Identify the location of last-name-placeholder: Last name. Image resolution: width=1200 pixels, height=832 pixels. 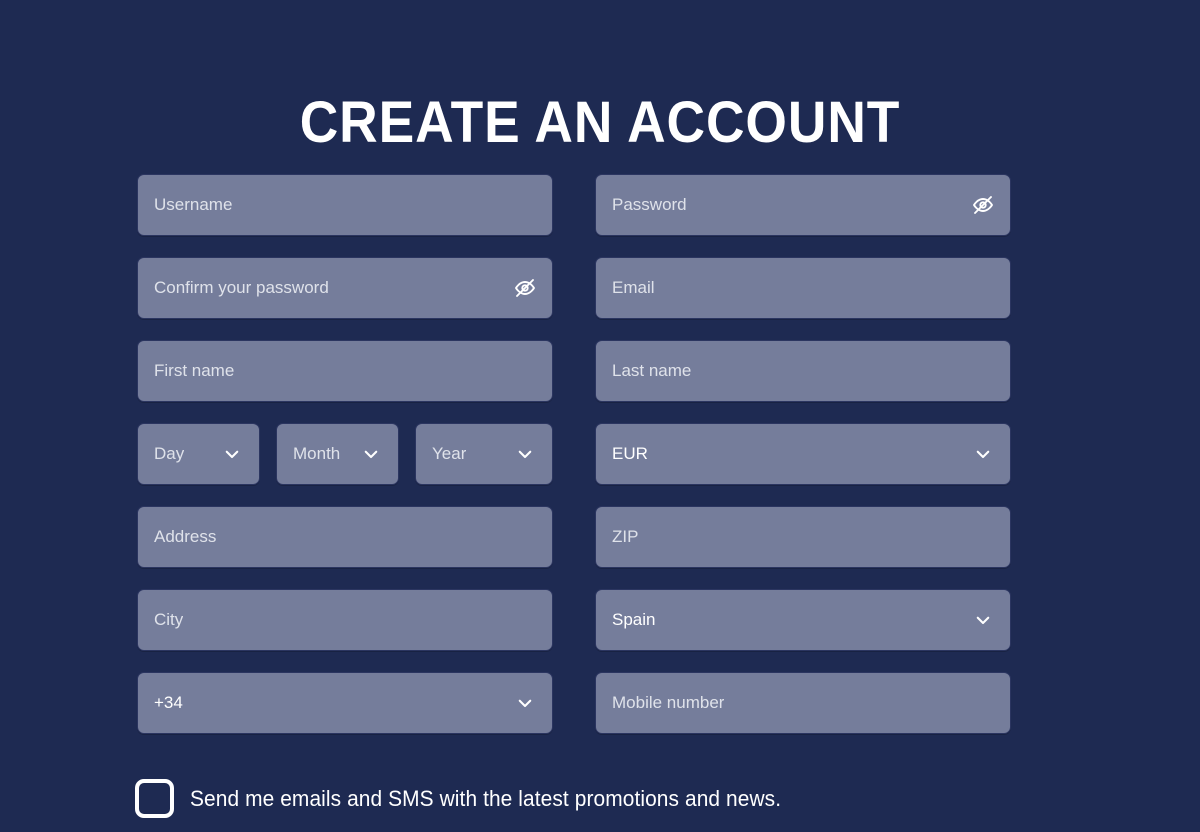
(652, 370).